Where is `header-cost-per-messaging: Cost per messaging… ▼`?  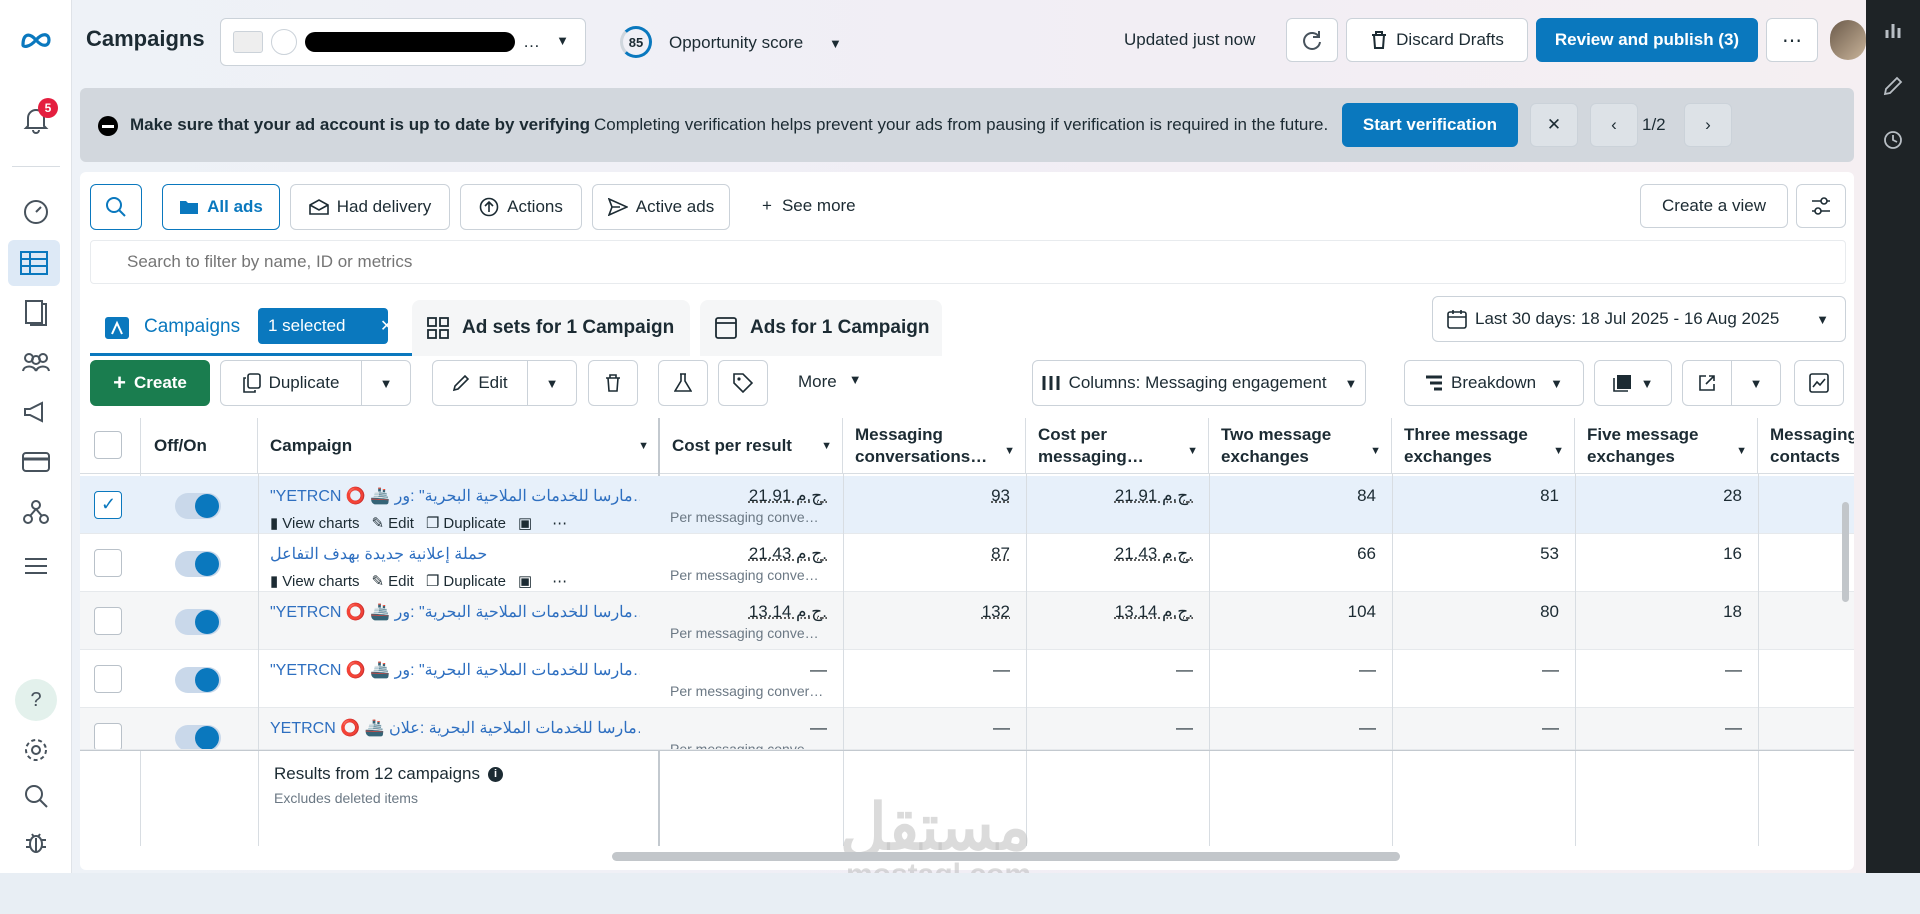
header-cost-per-messaging: Cost per messaging… ▼ is located at coordinates (1117, 446).